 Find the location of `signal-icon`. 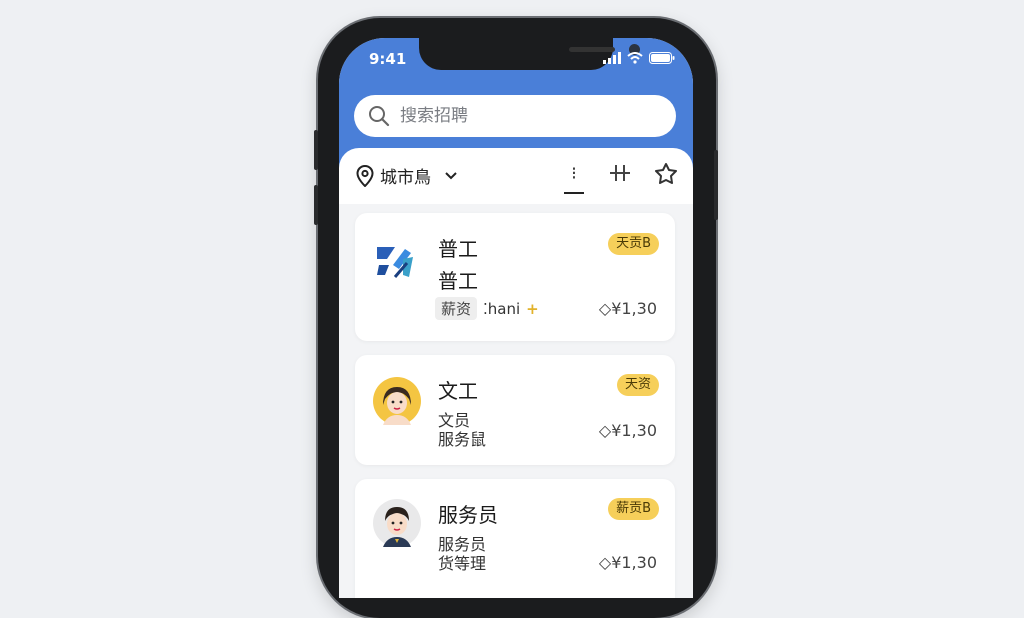

signal-icon is located at coordinates (612, 58).